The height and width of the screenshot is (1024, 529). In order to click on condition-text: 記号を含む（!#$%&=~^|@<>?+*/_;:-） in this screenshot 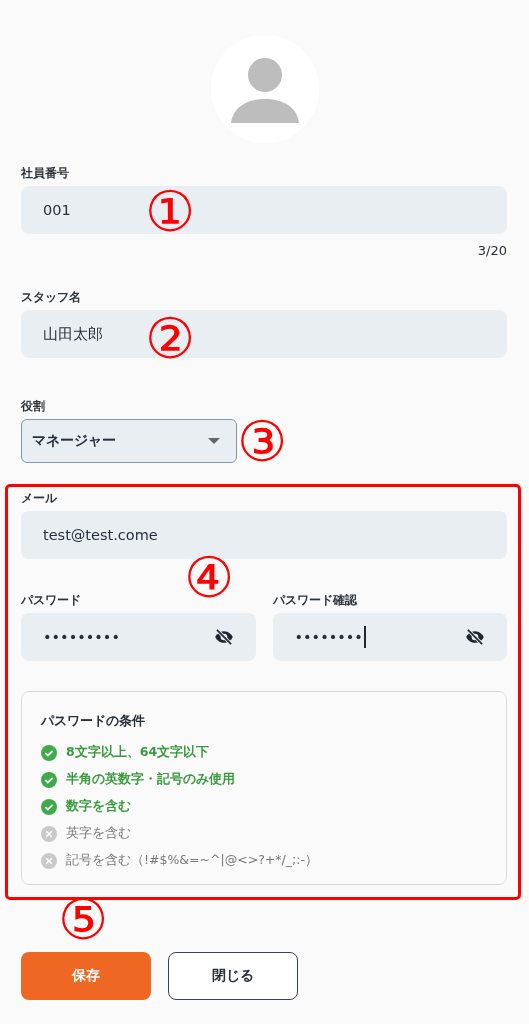, I will do `click(192, 860)`.